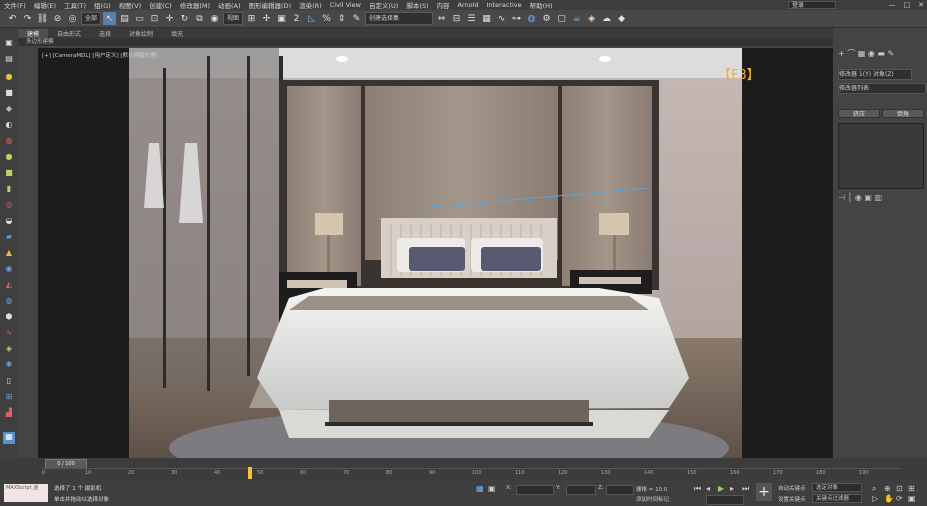 The image size is (927, 506). What do you see at coordinates (837, 487) in the screenshot?
I see `selected-object-dropdown: 选定对象` at bounding box center [837, 487].